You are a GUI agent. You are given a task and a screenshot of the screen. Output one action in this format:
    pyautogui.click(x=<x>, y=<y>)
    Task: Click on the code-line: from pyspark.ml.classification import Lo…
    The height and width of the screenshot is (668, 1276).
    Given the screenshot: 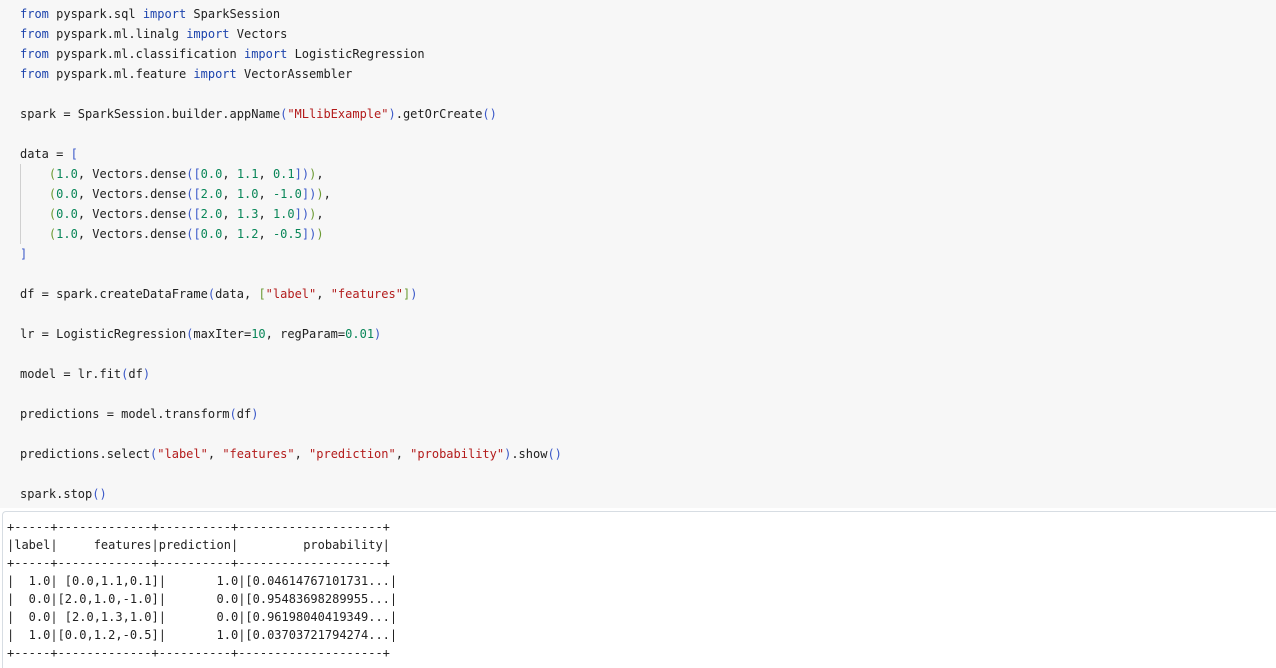 What is the action you would take?
    pyautogui.click(x=638, y=54)
    